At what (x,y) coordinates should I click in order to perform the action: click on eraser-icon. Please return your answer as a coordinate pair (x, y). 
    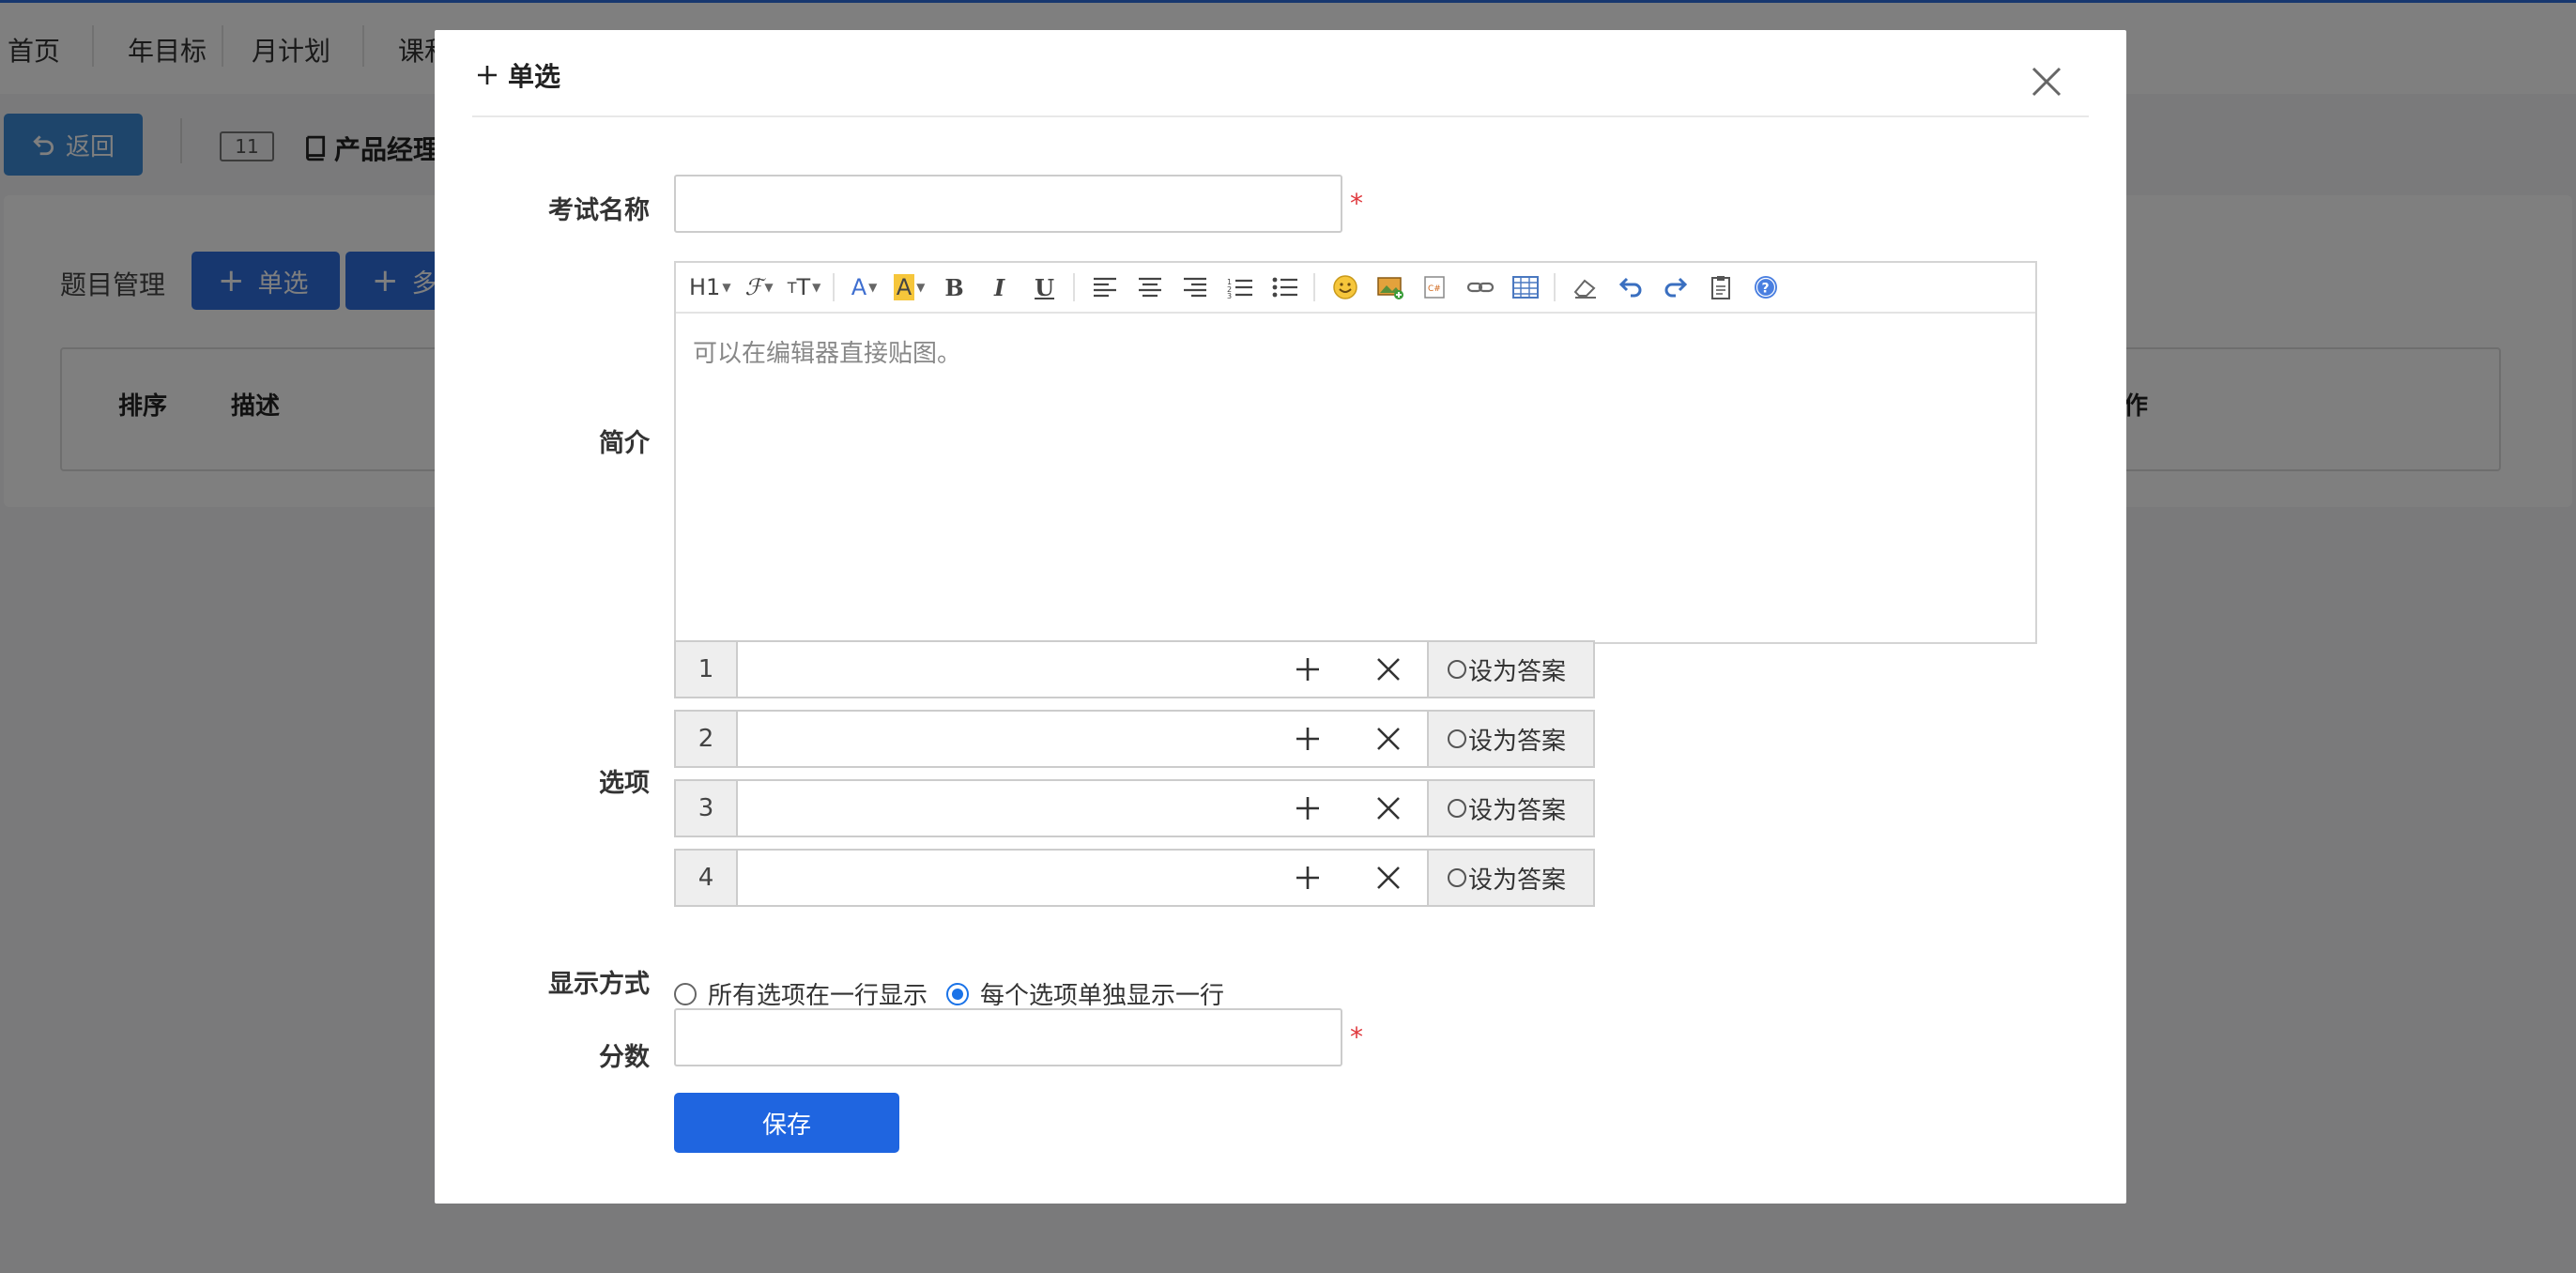
    Looking at the image, I should click on (1585, 287).